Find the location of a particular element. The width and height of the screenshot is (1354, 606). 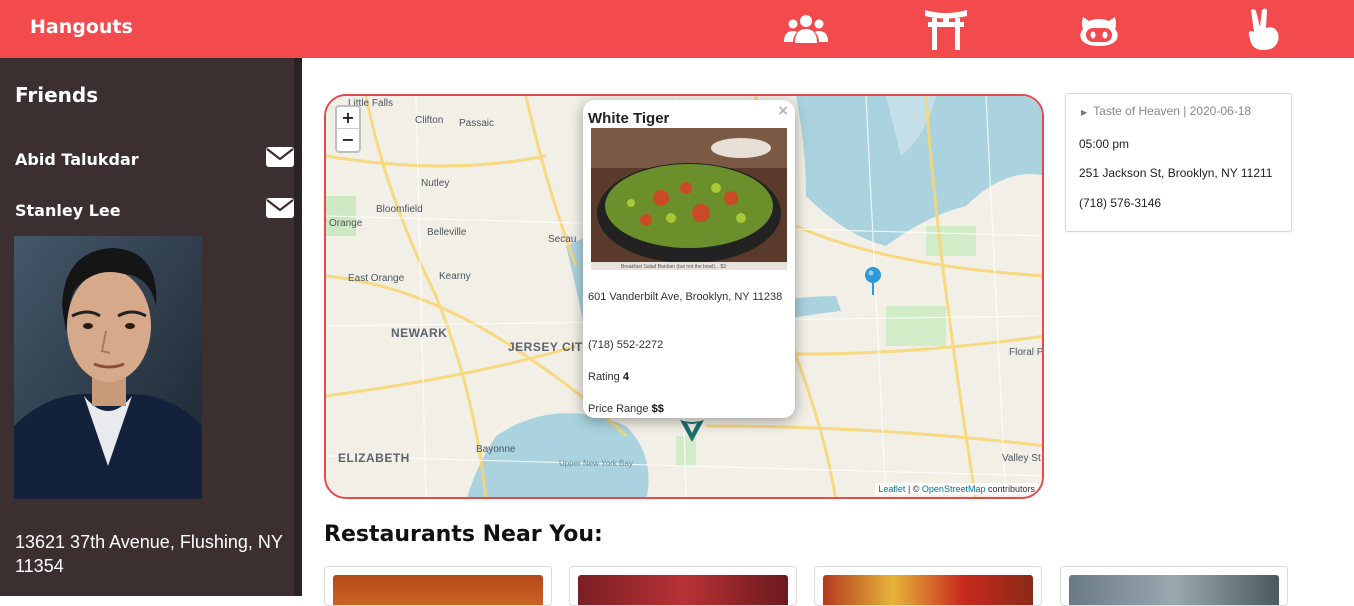

price-value: $$ is located at coordinates (657, 409).